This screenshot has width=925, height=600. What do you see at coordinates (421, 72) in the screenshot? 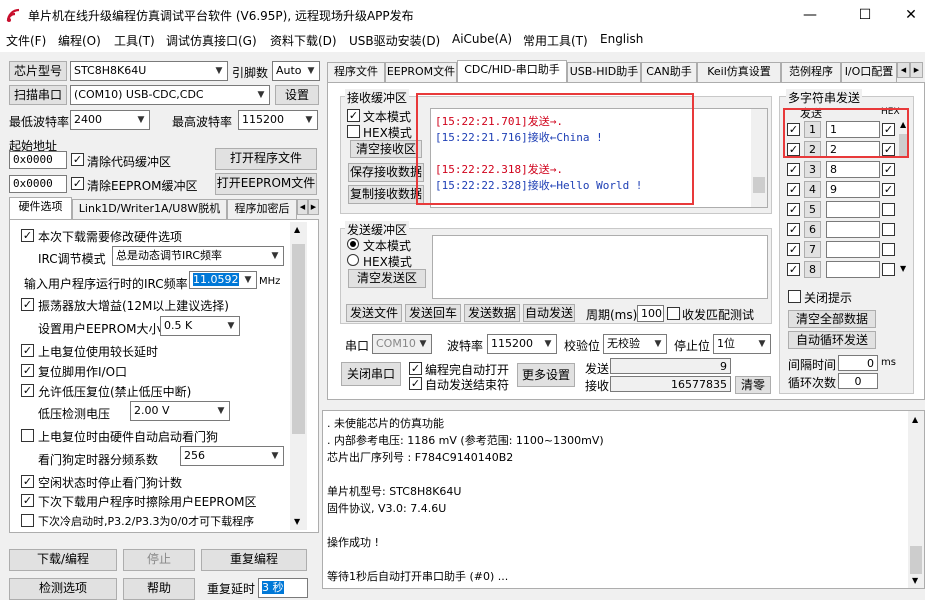
I see `tab-eeprom-file: EEPROM文件` at bounding box center [421, 72].